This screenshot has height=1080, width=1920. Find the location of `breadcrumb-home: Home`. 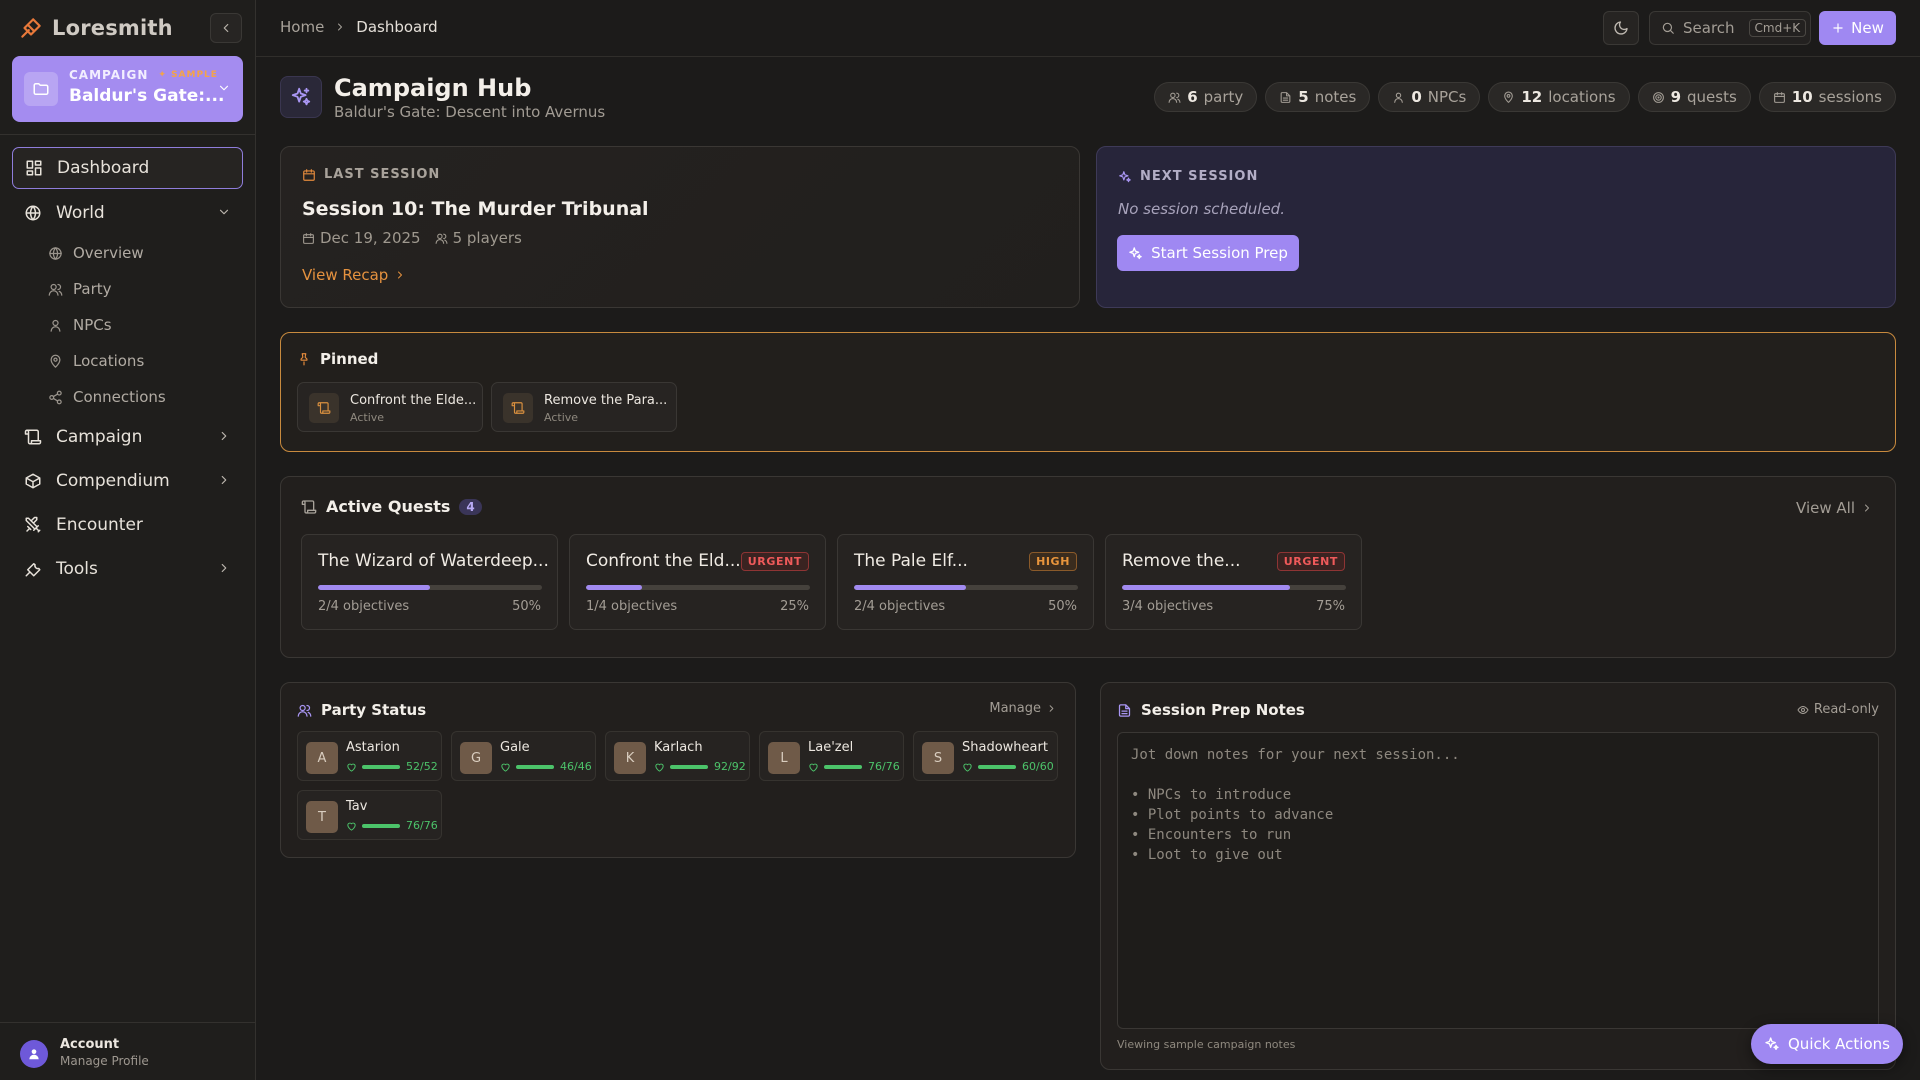

breadcrumb-home: Home is located at coordinates (302, 27).